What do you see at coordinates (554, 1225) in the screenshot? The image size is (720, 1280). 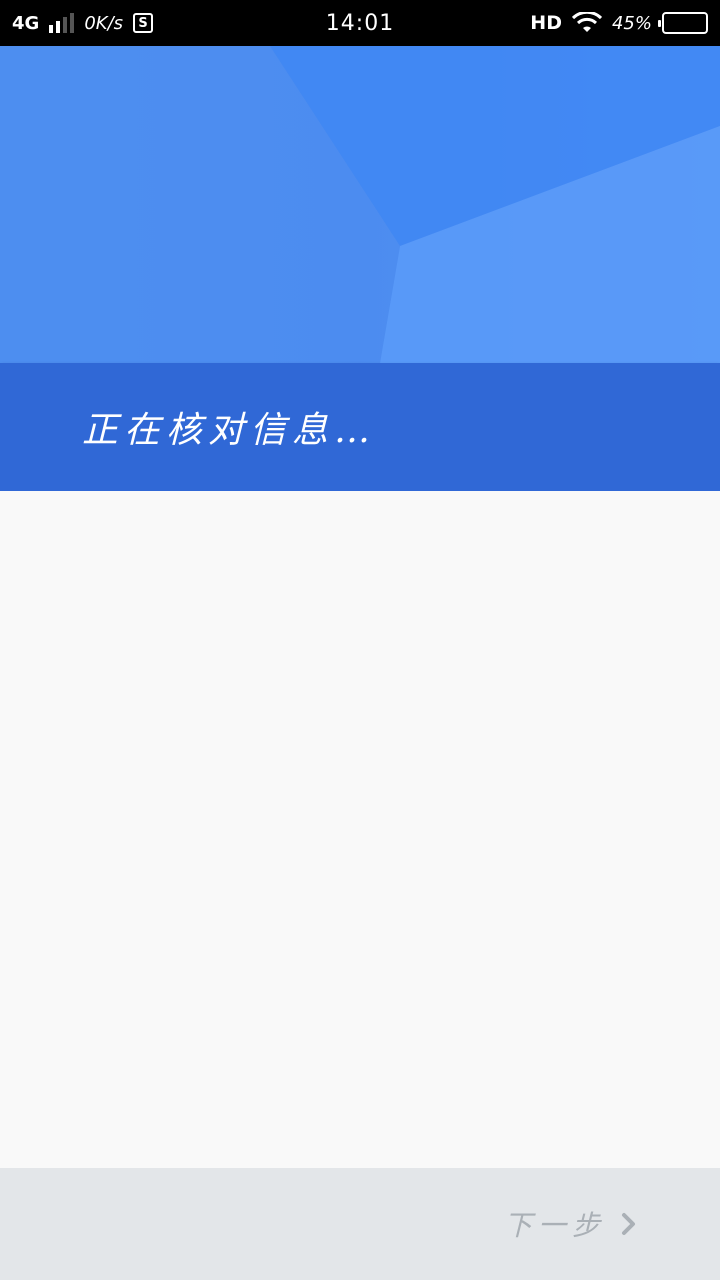 I see `next-step-label: 下一步` at bounding box center [554, 1225].